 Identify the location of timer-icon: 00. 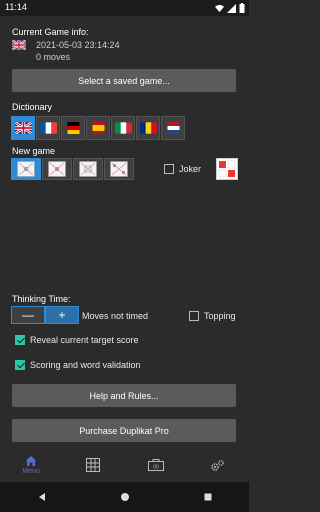
(155, 465).